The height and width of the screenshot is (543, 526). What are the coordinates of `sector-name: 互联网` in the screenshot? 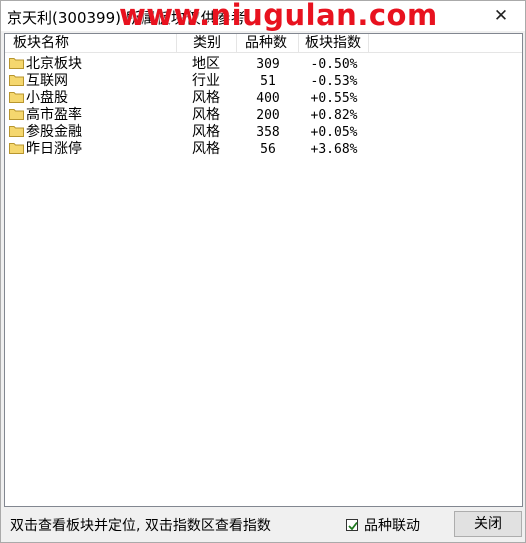 It's located at (47, 81).